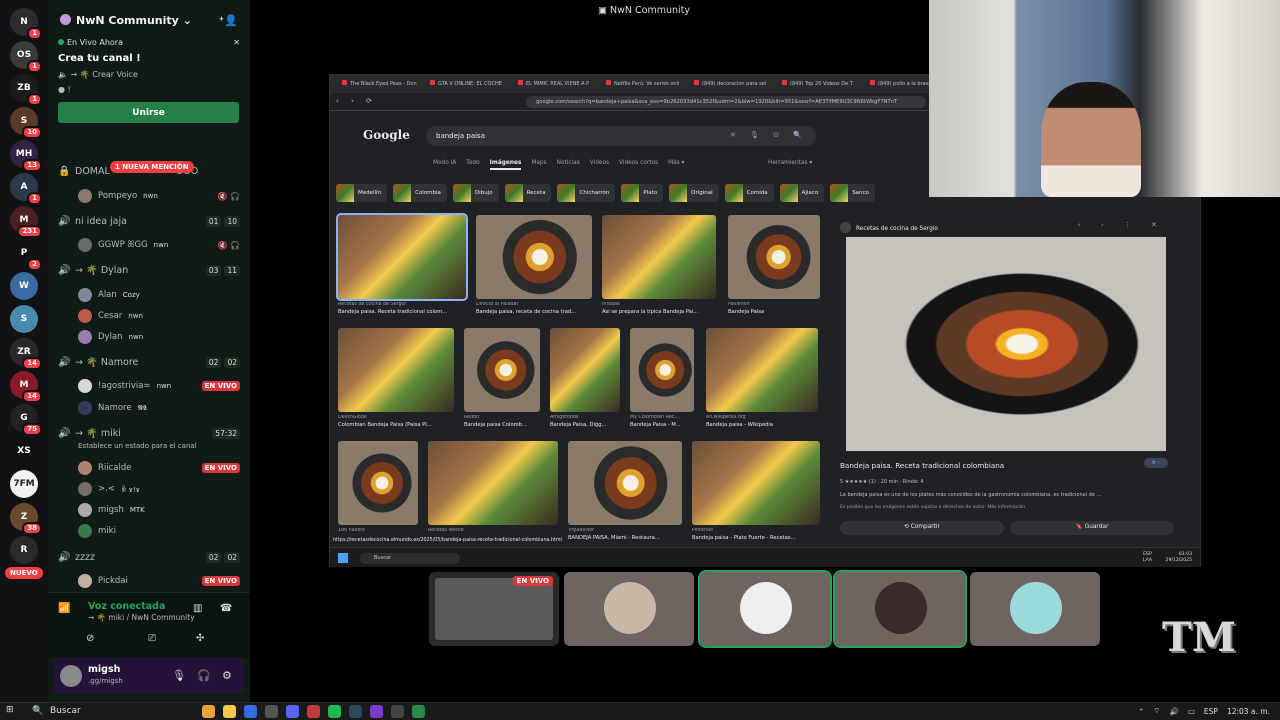 Image resolution: width=1280 pixels, height=720 pixels. I want to click on search-tab: Todo, so click(472, 165).